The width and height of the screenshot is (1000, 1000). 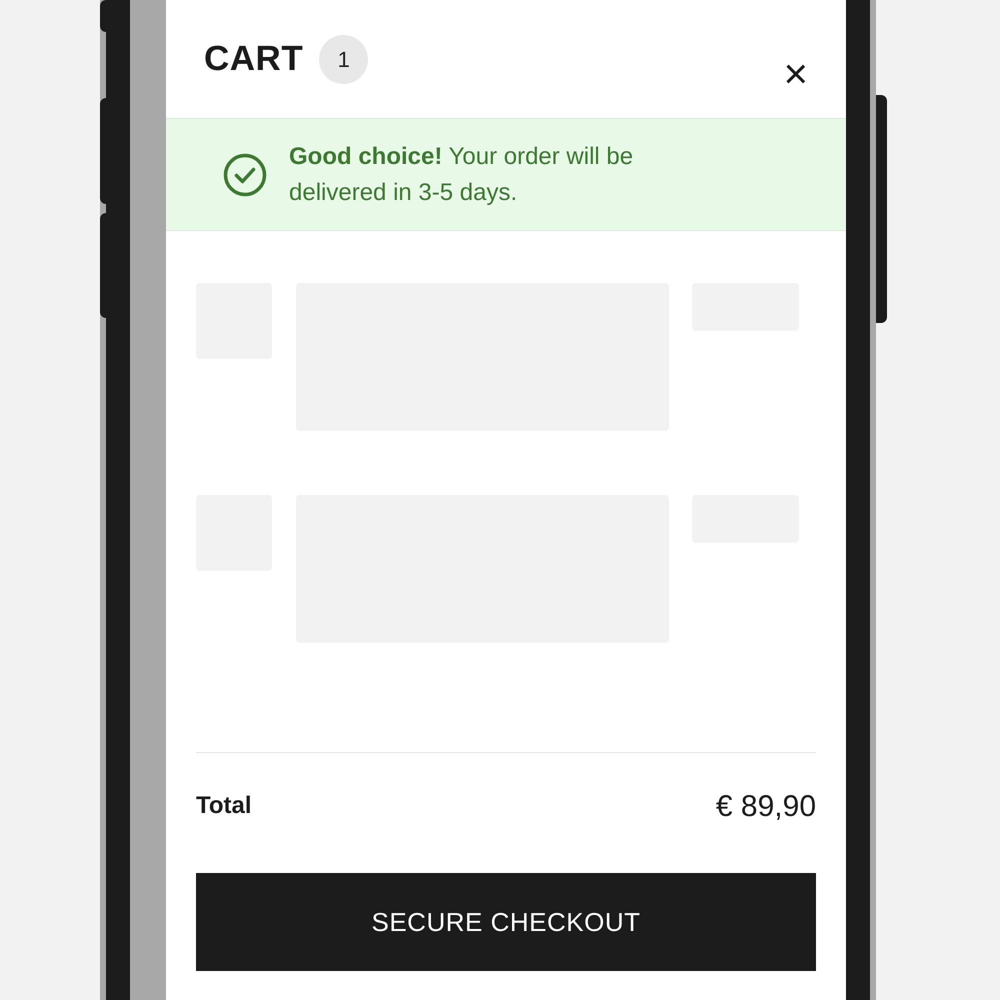 I want to click on notice-message: Good choice! Your order will be delivered in 3-5 days., so click(x=461, y=175).